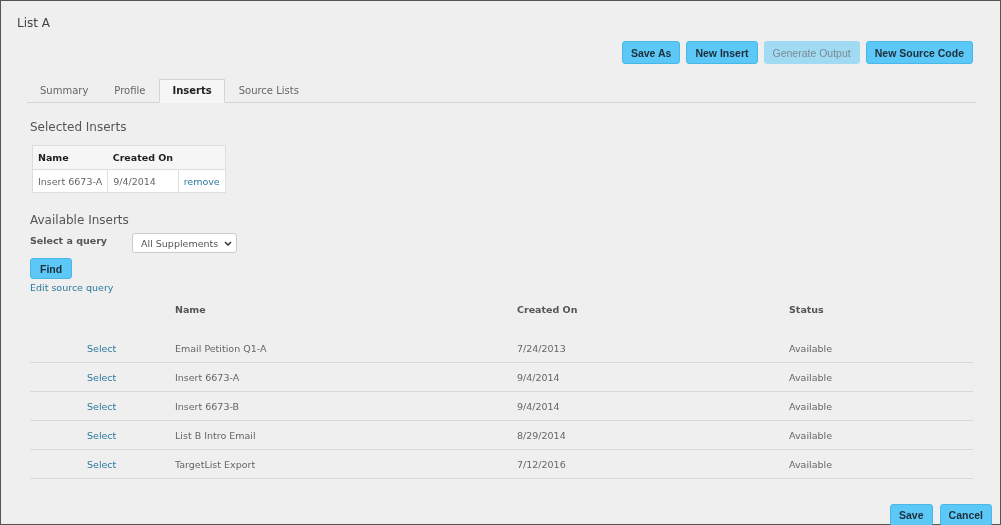  I want to click on toolbar-button: New Insert, so click(722, 52).